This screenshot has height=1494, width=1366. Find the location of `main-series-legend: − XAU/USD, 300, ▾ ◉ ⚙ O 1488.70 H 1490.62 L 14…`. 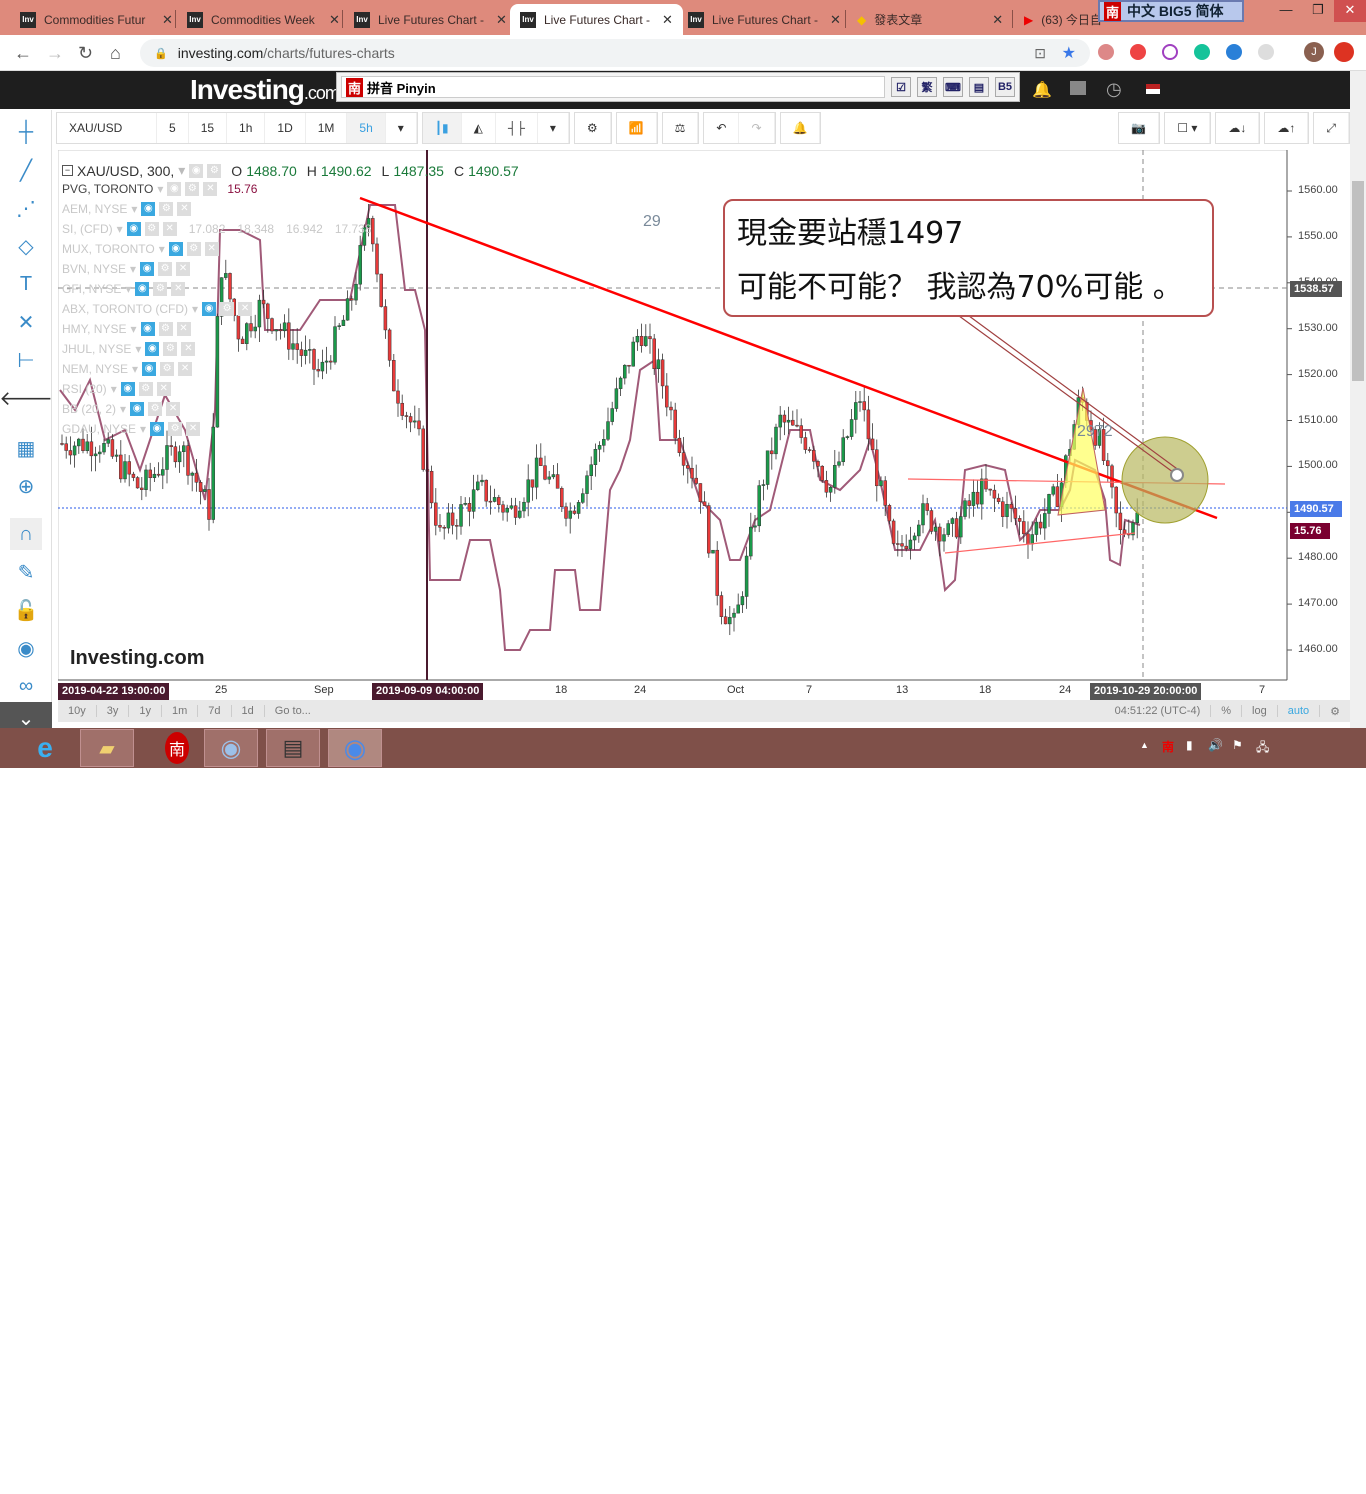

main-series-legend: − XAU/USD, 300, ▾ ◉ ⚙ O 1488.70 H 1490.62 L 14… is located at coordinates (290, 170).